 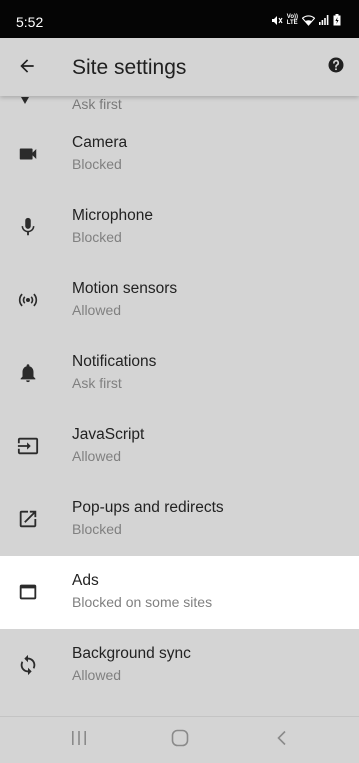 What do you see at coordinates (129, 67) in the screenshot?
I see `page-title: Site settings` at bounding box center [129, 67].